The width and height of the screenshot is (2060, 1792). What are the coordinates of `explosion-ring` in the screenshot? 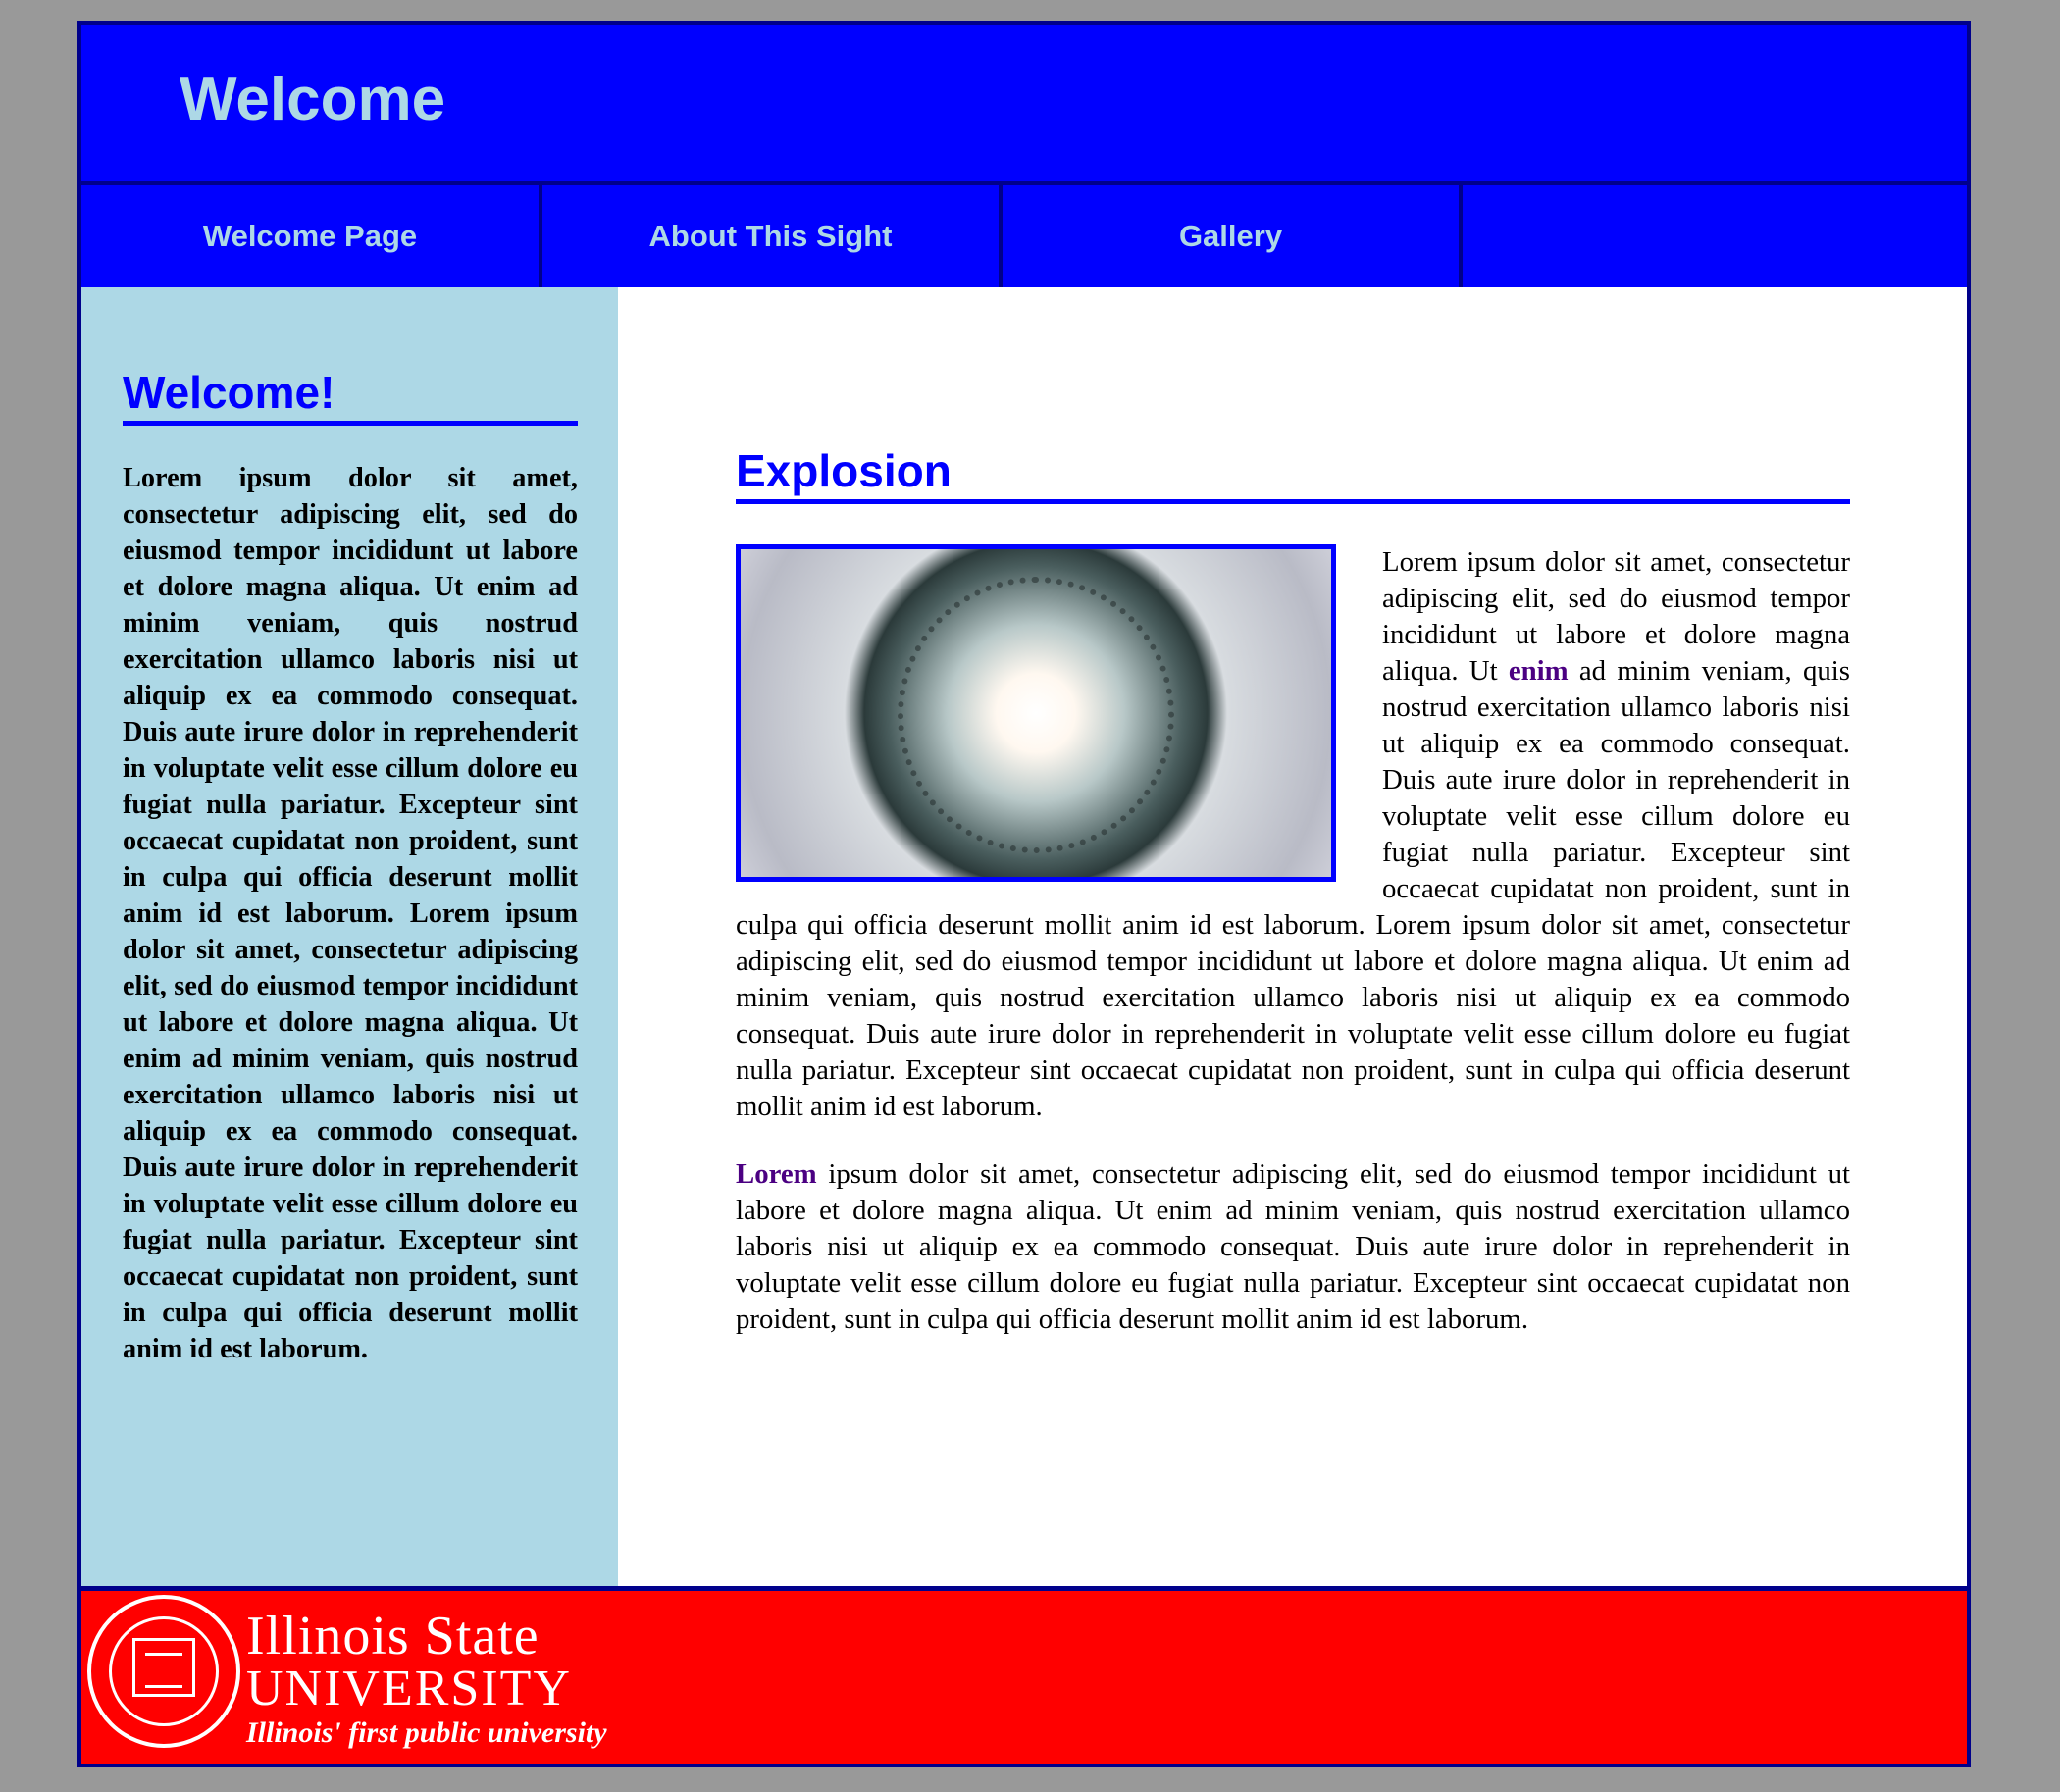 It's located at (1036, 715).